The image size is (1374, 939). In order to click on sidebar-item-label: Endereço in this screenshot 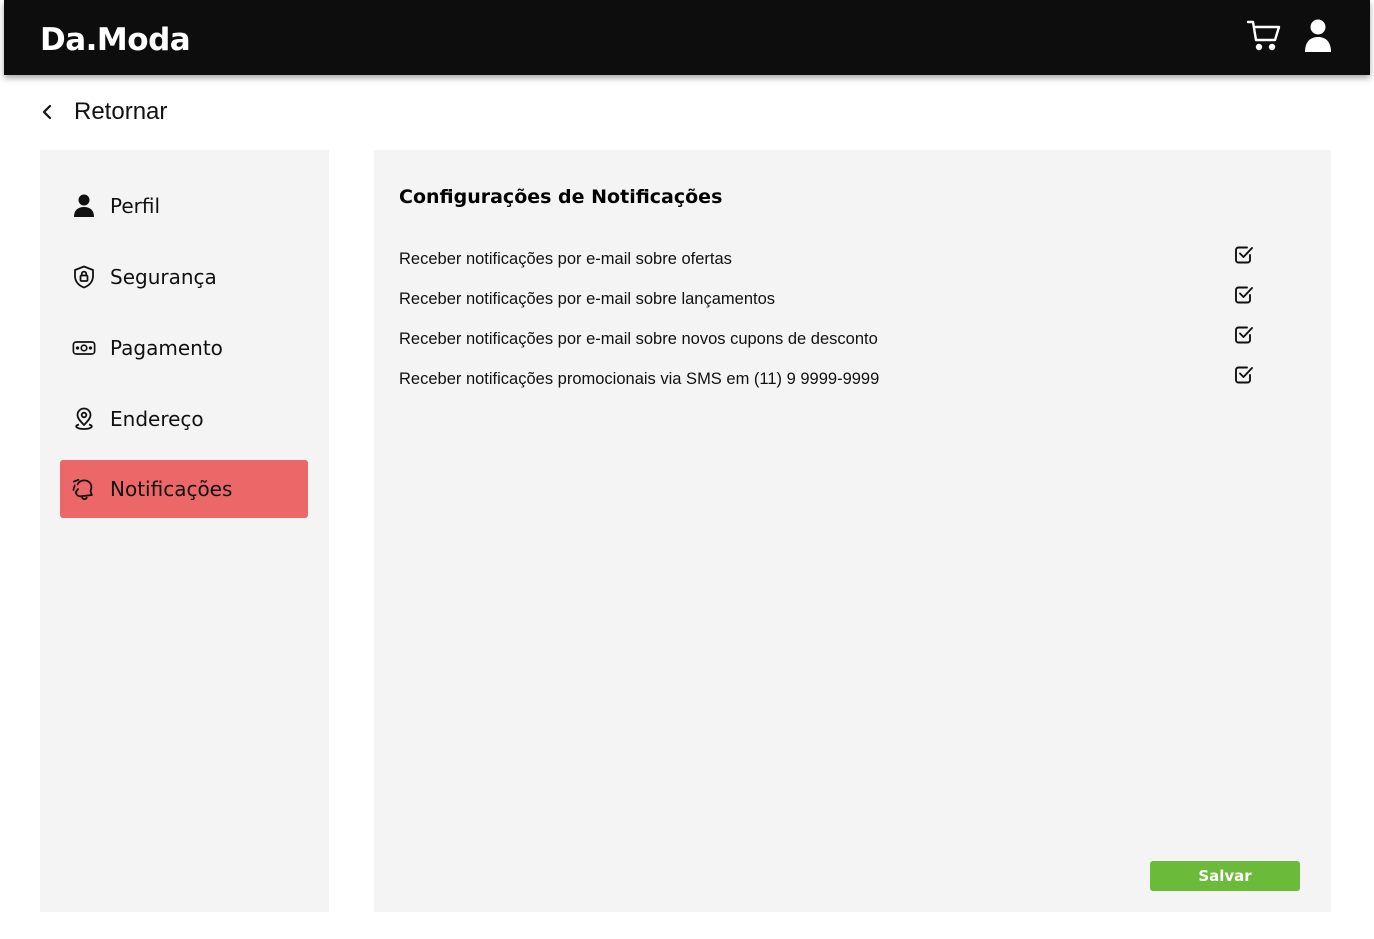, I will do `click(157, 419)`.